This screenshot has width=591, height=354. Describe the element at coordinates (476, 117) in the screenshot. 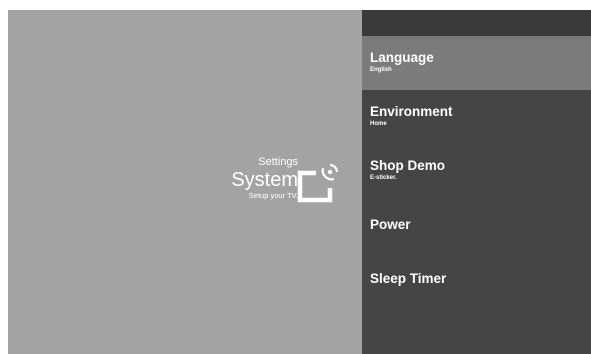

I see `menu-item-environment: Environment Home` at that location.